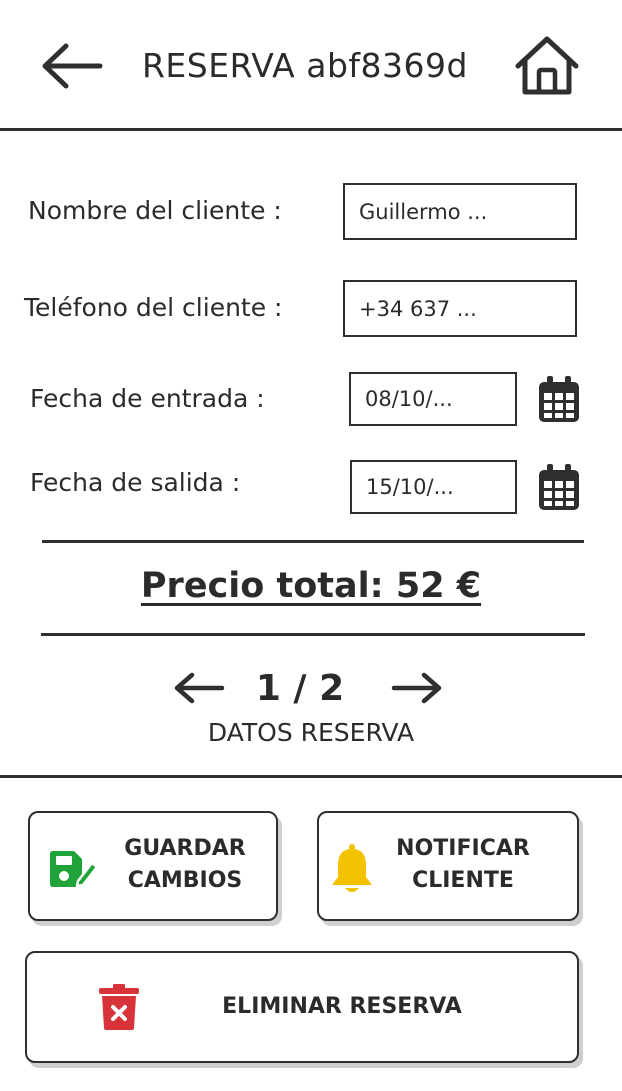 The height and width of the screenshot is (1091, 622). I want to click on notify-client-button: NOTIFICAR CLIENTE, so click(448, 866).